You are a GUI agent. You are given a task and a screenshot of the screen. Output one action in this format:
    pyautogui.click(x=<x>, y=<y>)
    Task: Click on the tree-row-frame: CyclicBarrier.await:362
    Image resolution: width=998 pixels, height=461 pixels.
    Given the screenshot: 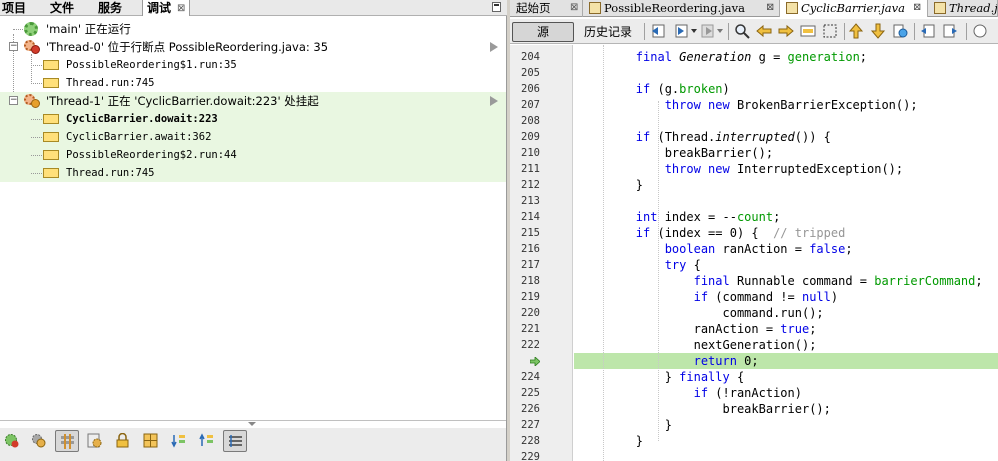 What is the action you would take?
    pyautogui.click(x=253, y=137)
    